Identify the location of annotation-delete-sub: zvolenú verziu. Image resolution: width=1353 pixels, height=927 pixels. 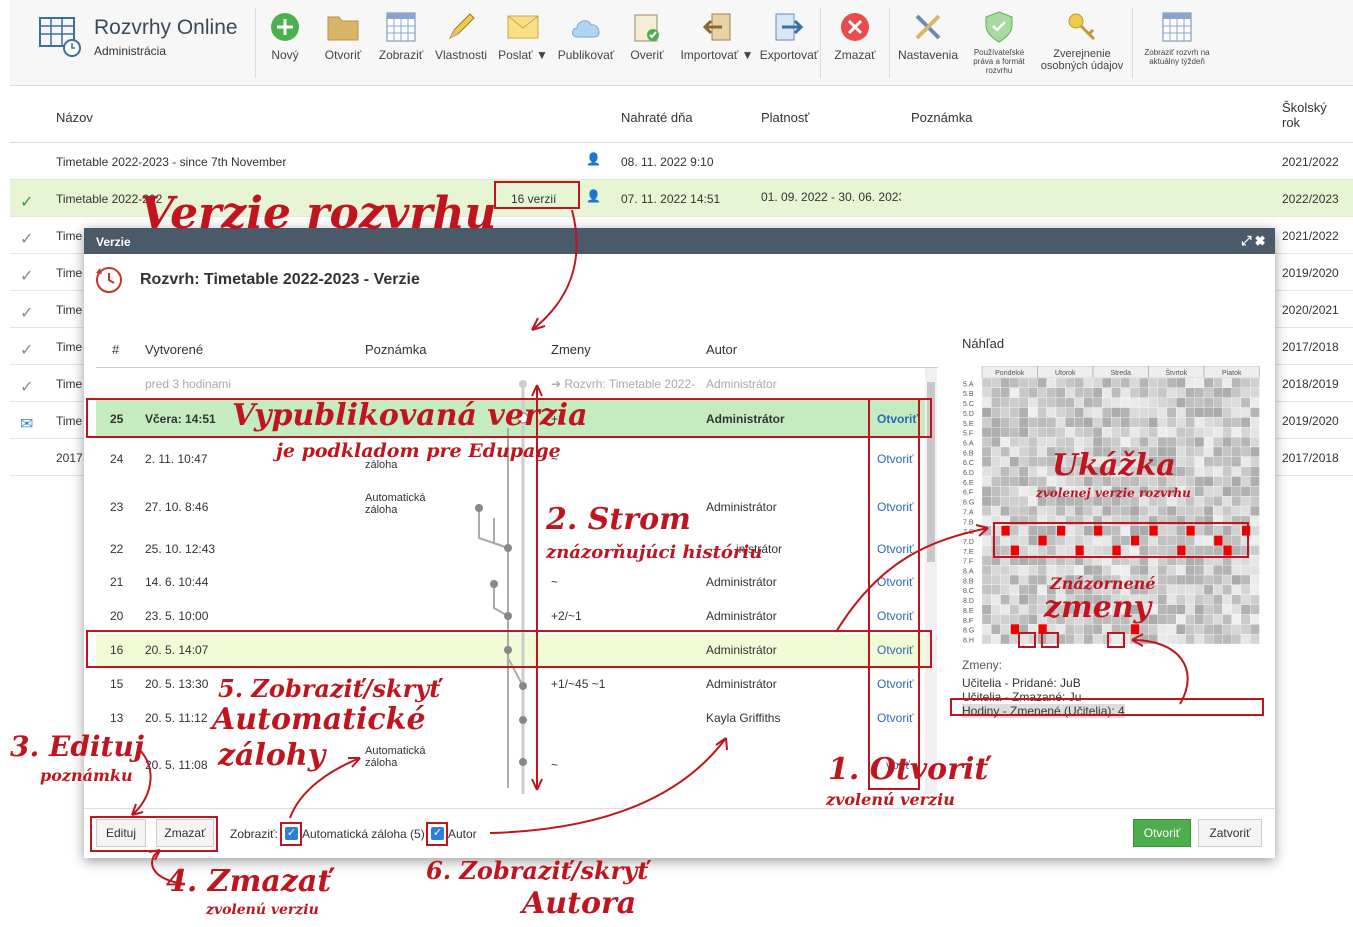
(262, 910).